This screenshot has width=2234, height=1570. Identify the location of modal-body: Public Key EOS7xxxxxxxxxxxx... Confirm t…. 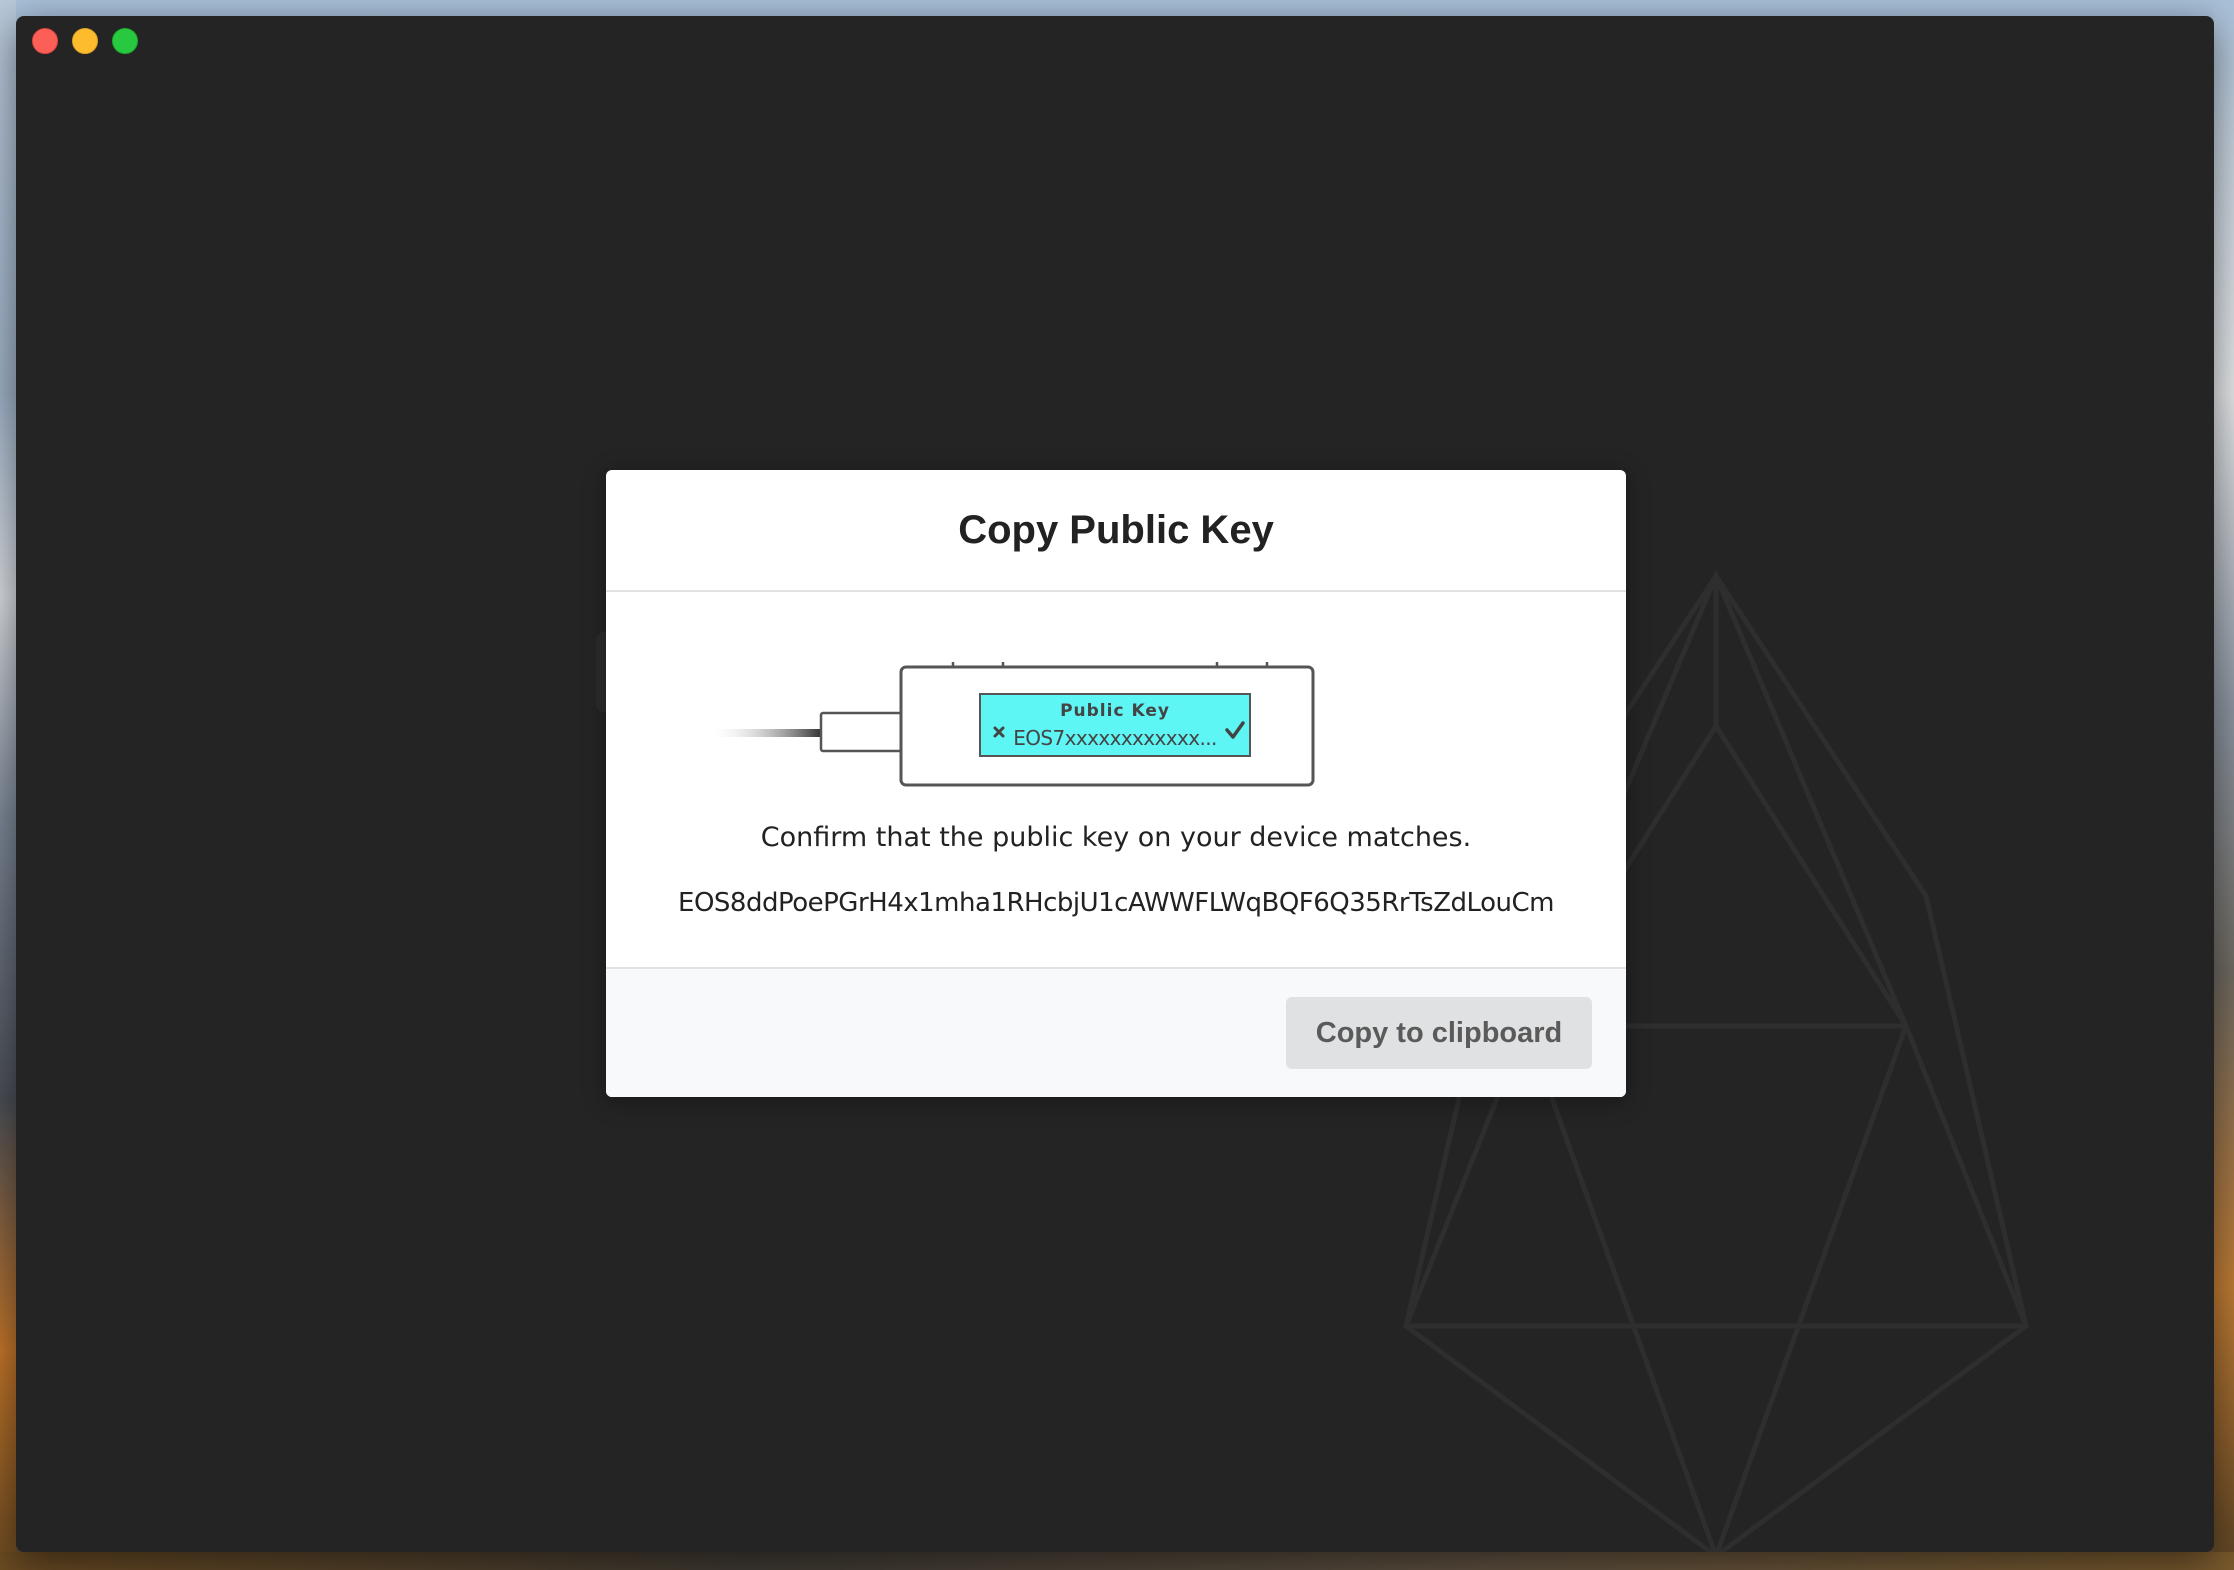
(1116, 779).